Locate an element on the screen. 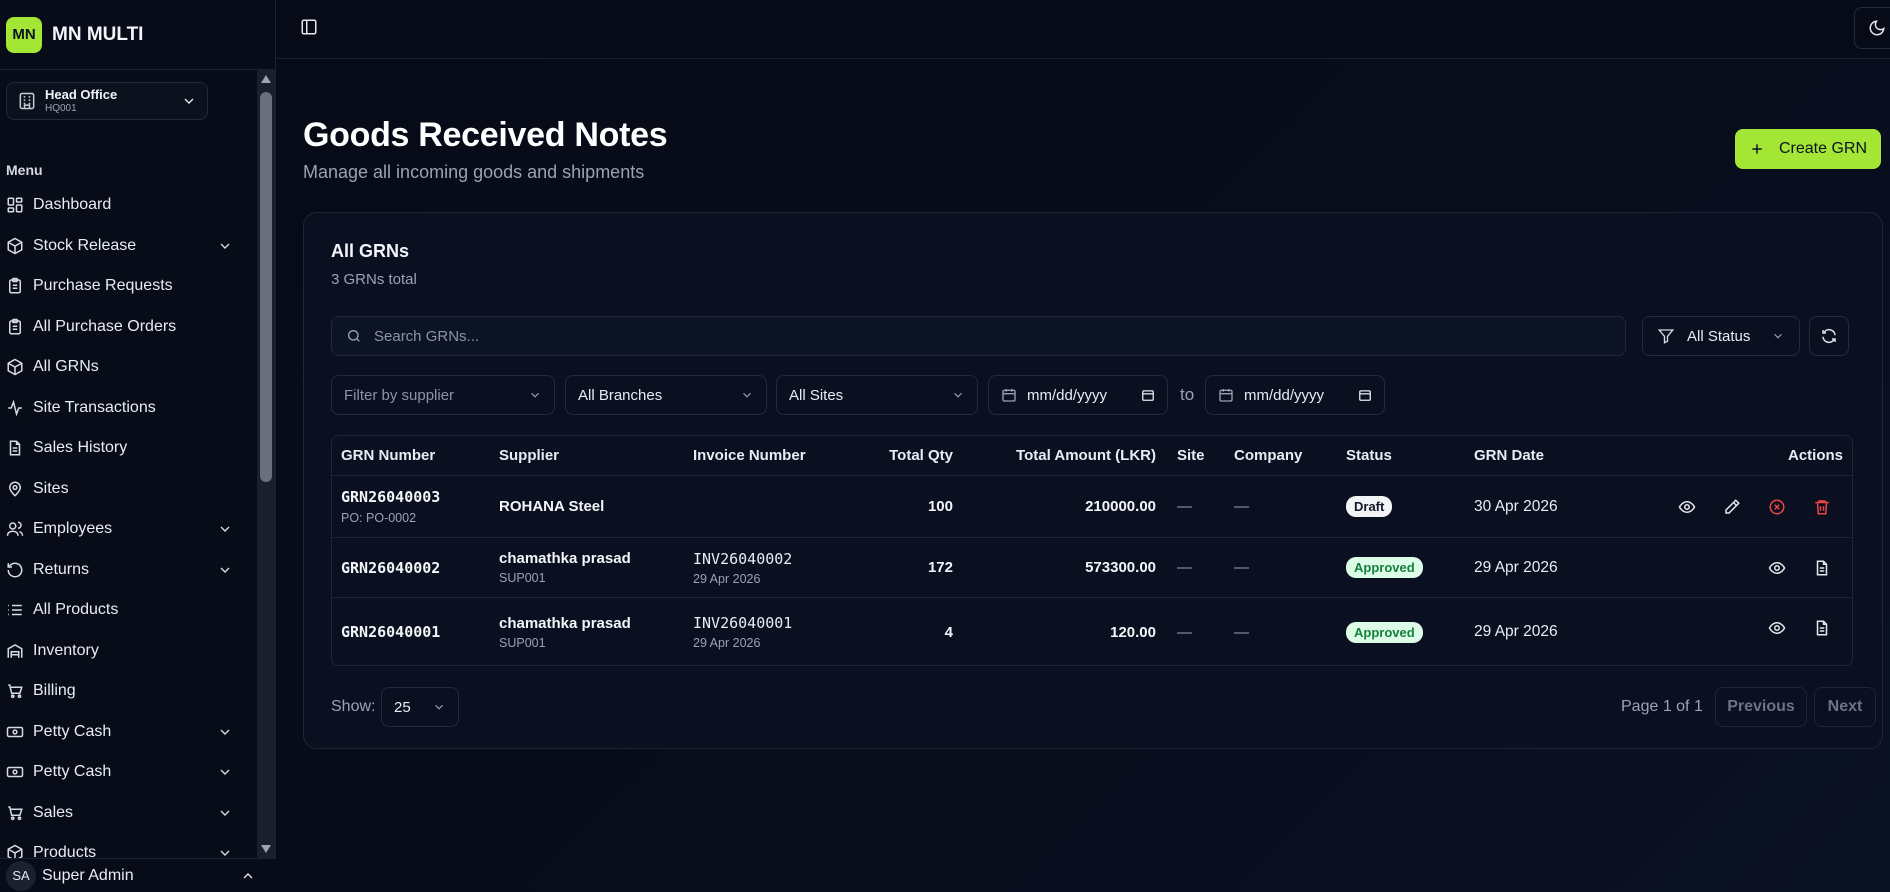 Image resolution: width=1890 pixels, height=892 pixels. sidebar-item-stock-release: Stock Release is located at coordinates (128, 246).